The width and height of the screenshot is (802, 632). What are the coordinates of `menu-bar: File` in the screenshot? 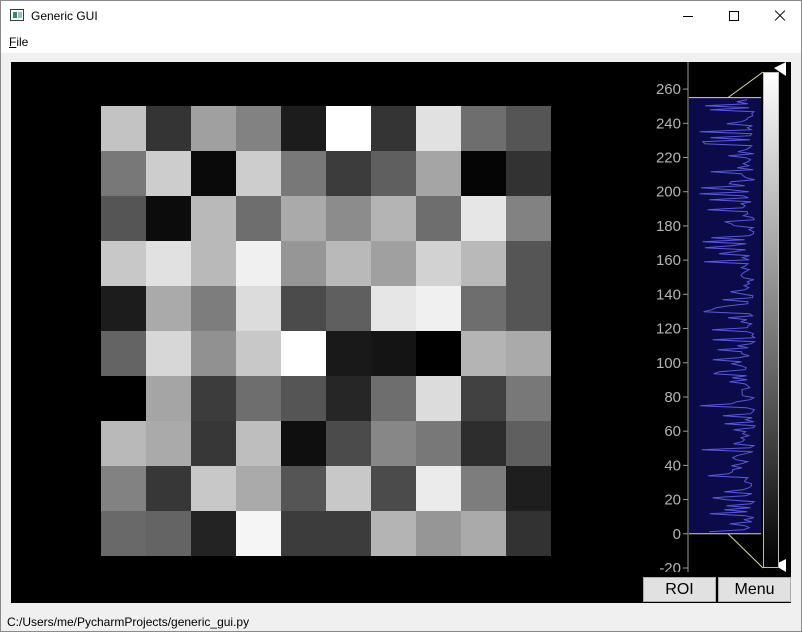 It's located at (401, 42).